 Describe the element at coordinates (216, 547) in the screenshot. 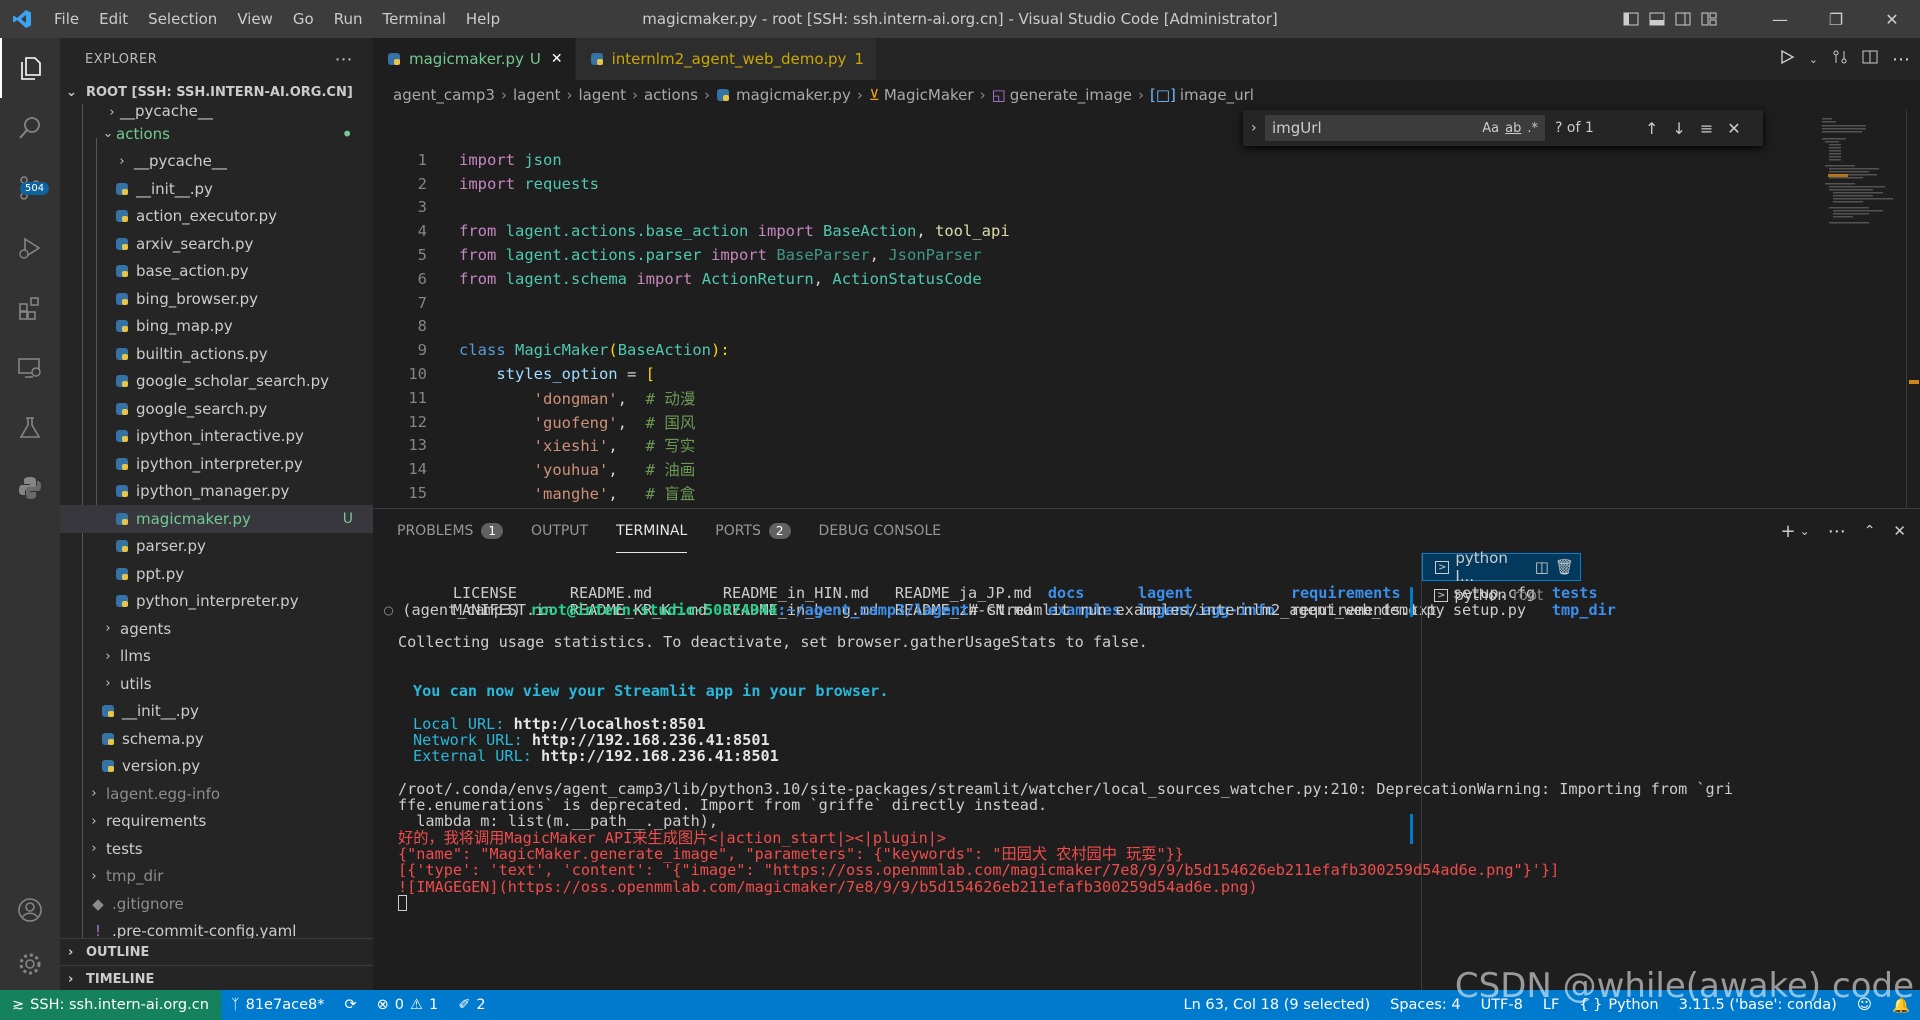

I see `tree-file: parser.py` at that location.